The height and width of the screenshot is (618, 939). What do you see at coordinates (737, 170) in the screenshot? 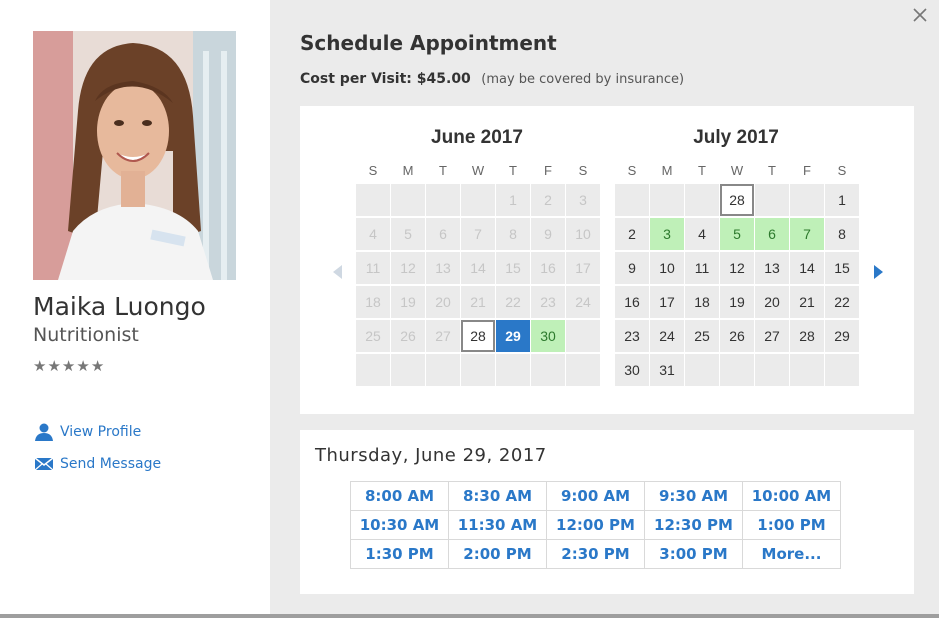
I see `weekday-label: W` at bounding box center [737, 170].